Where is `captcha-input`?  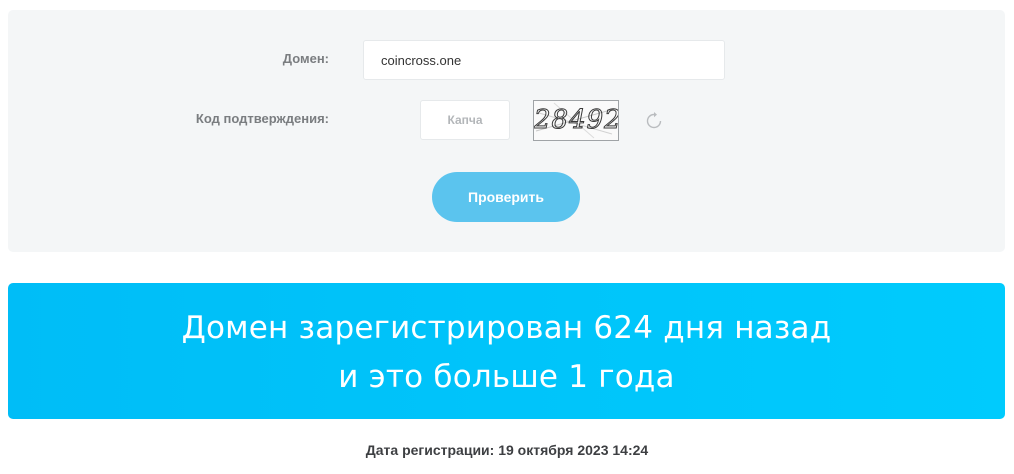
captcha-input is located at coordinates (465, 120).